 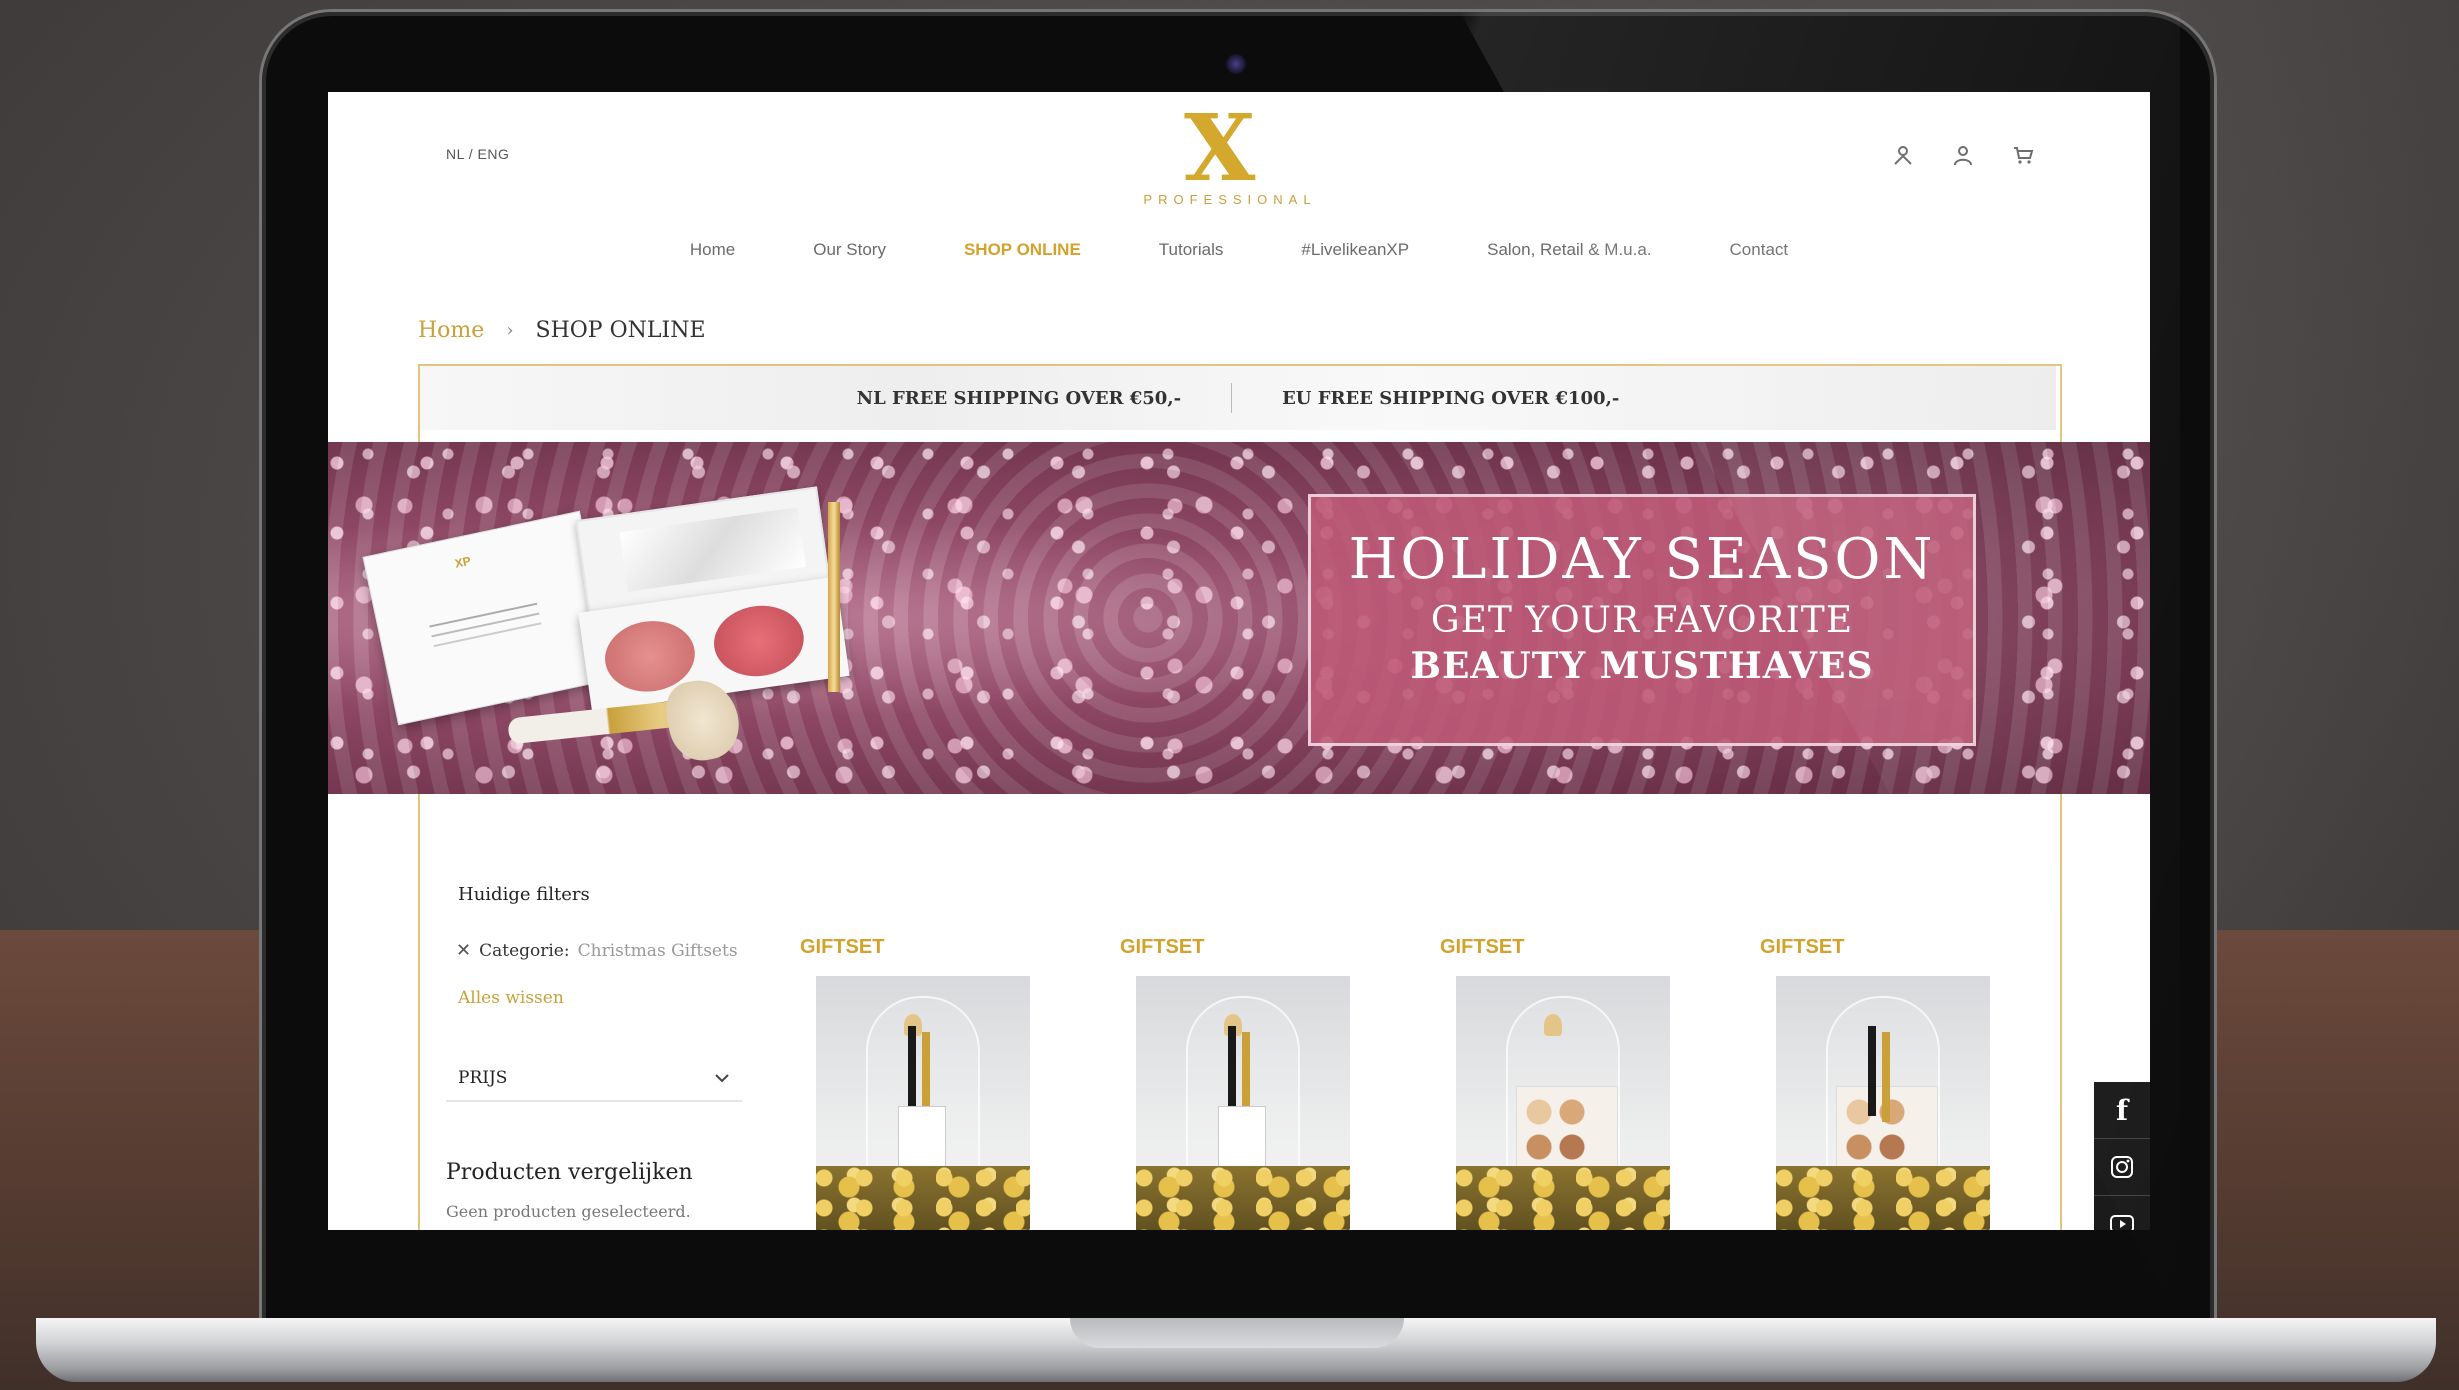 I want to click on shipping-eu: EU FREE SHIPPING OVER €100,-, so click(x=1451, y=398).